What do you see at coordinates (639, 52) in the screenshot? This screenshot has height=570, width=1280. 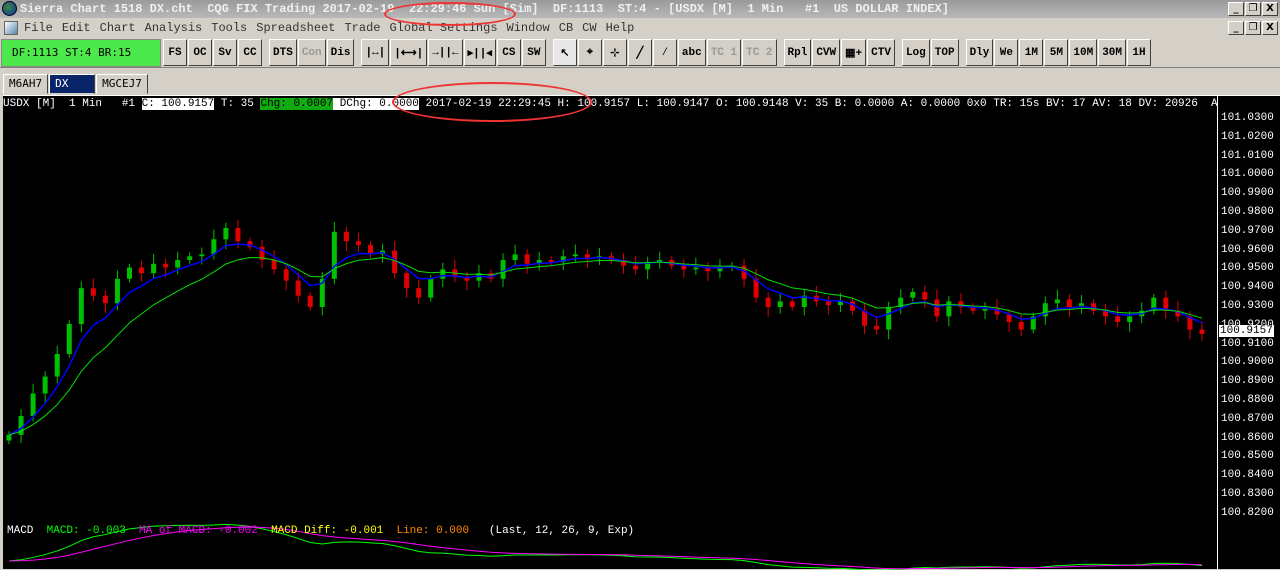 I see `toolbar-button: ╱` at bounding box center [639, 52].